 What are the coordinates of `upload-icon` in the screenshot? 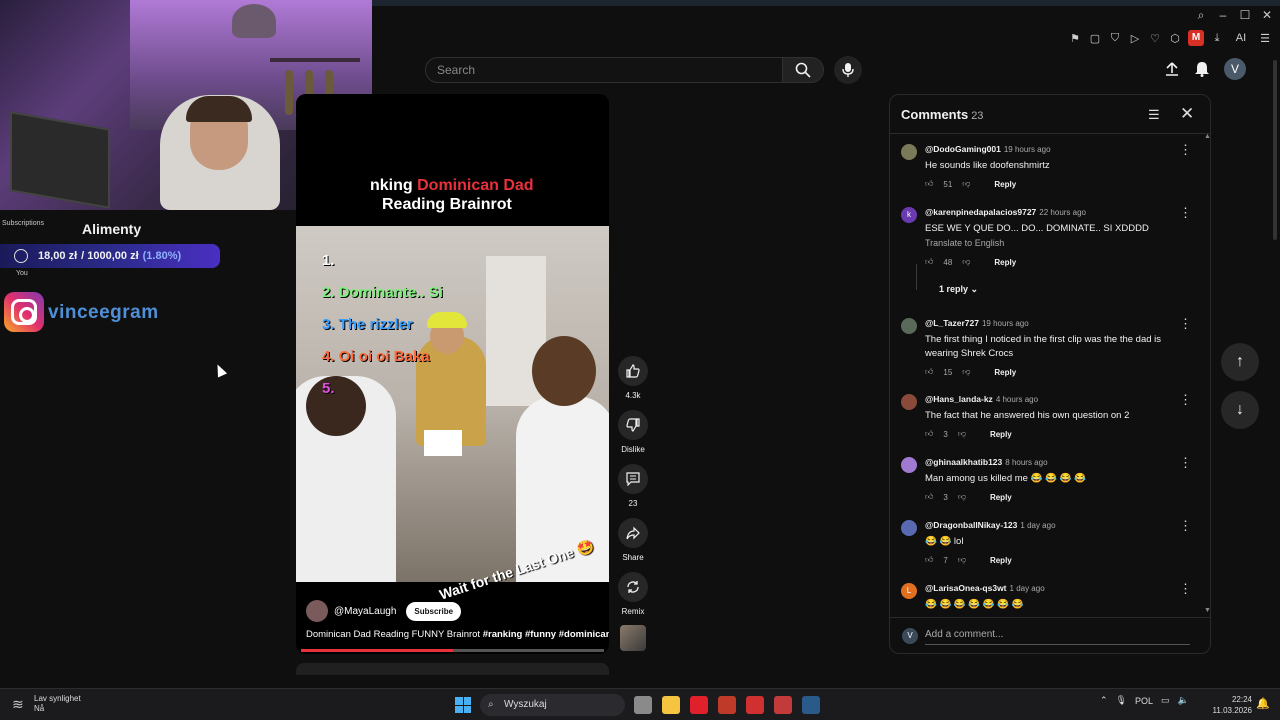 It's located at (1172, 69).